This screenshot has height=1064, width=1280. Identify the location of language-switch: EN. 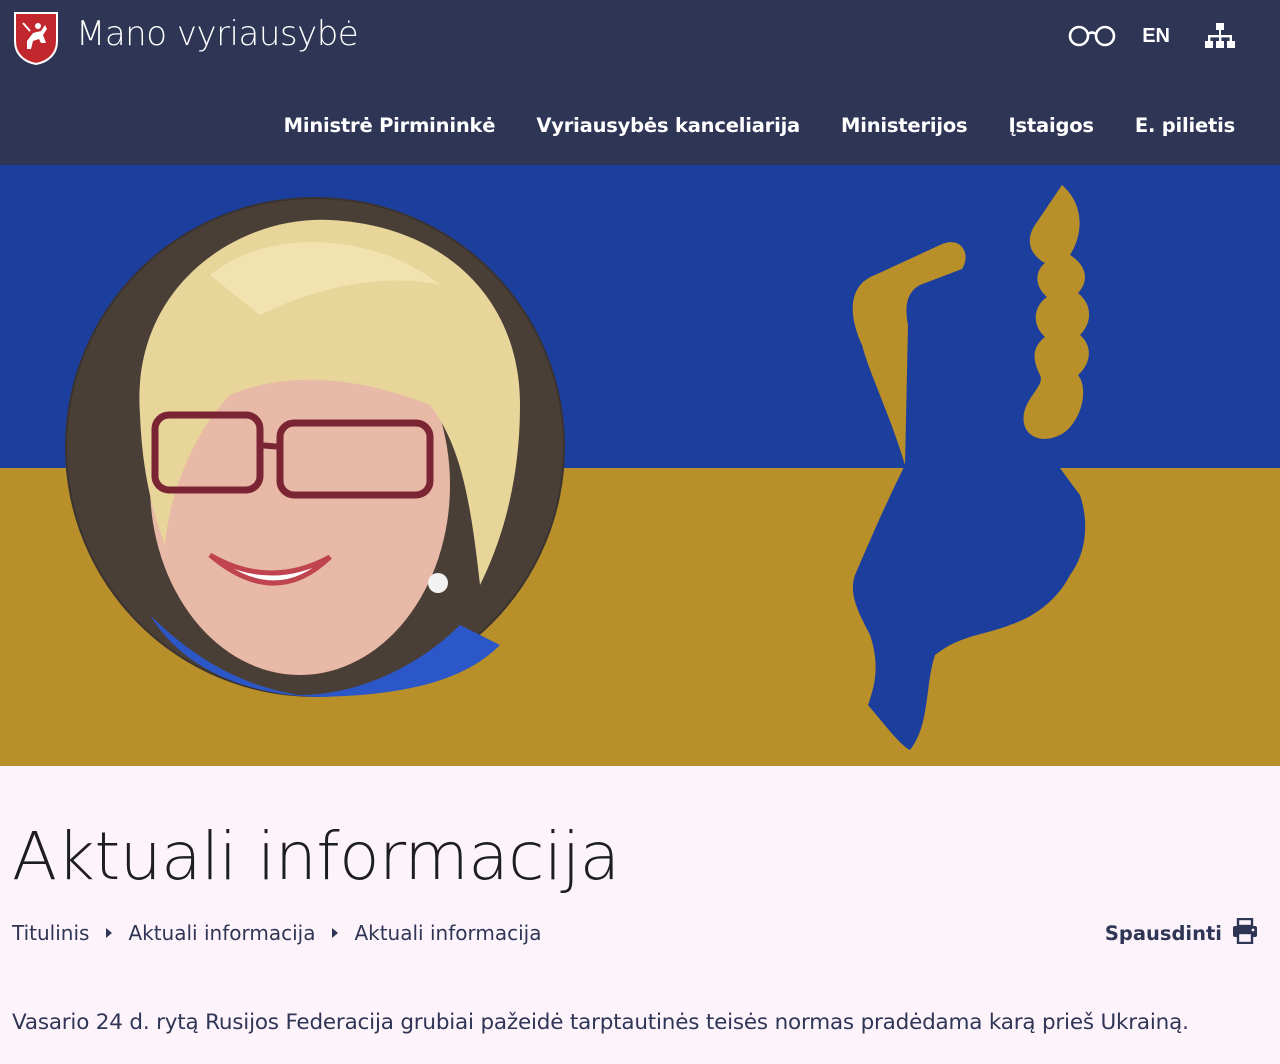
(1156, 36).